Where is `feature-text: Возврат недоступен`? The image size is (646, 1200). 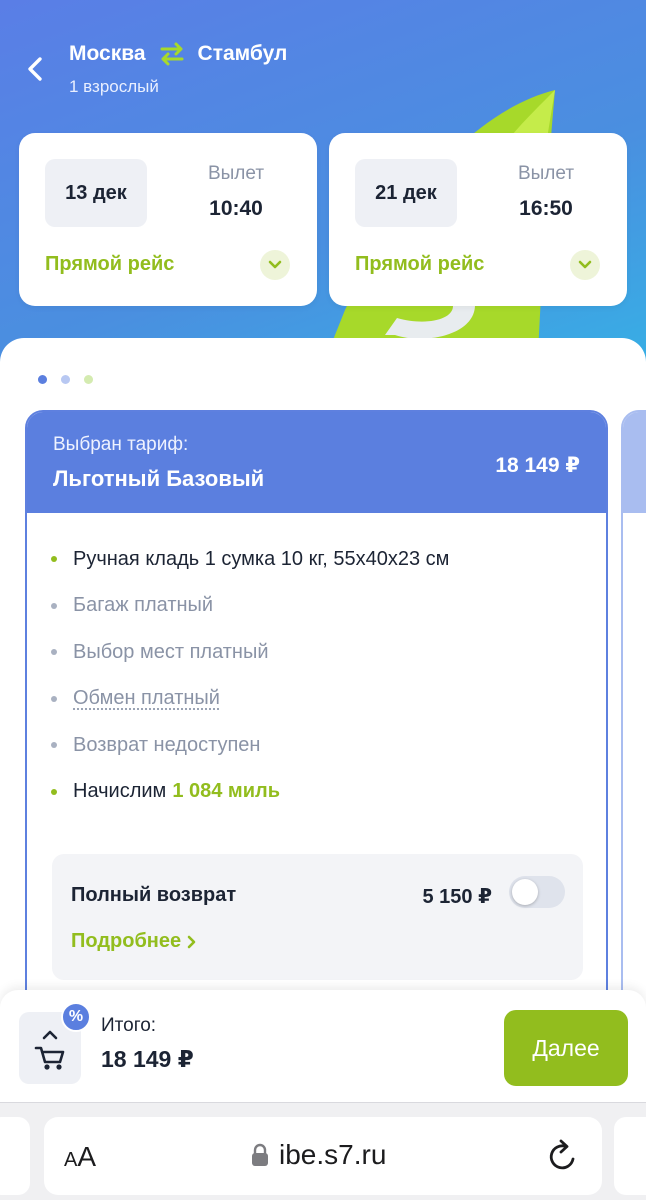 feature-text: Возврат недоступен is located at coordinates (167, 744).